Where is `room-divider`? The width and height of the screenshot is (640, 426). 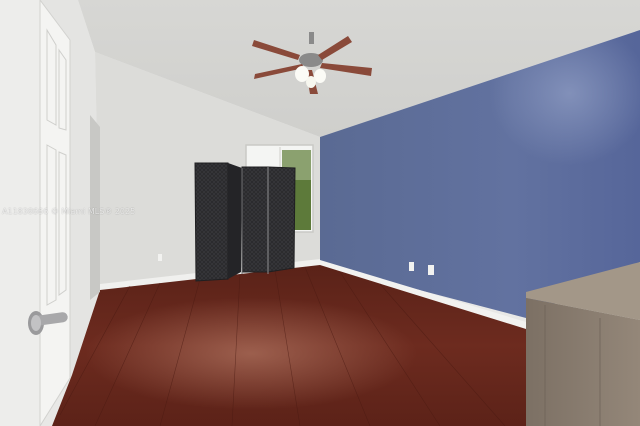 room-divider is located at coordinates (245, 222).